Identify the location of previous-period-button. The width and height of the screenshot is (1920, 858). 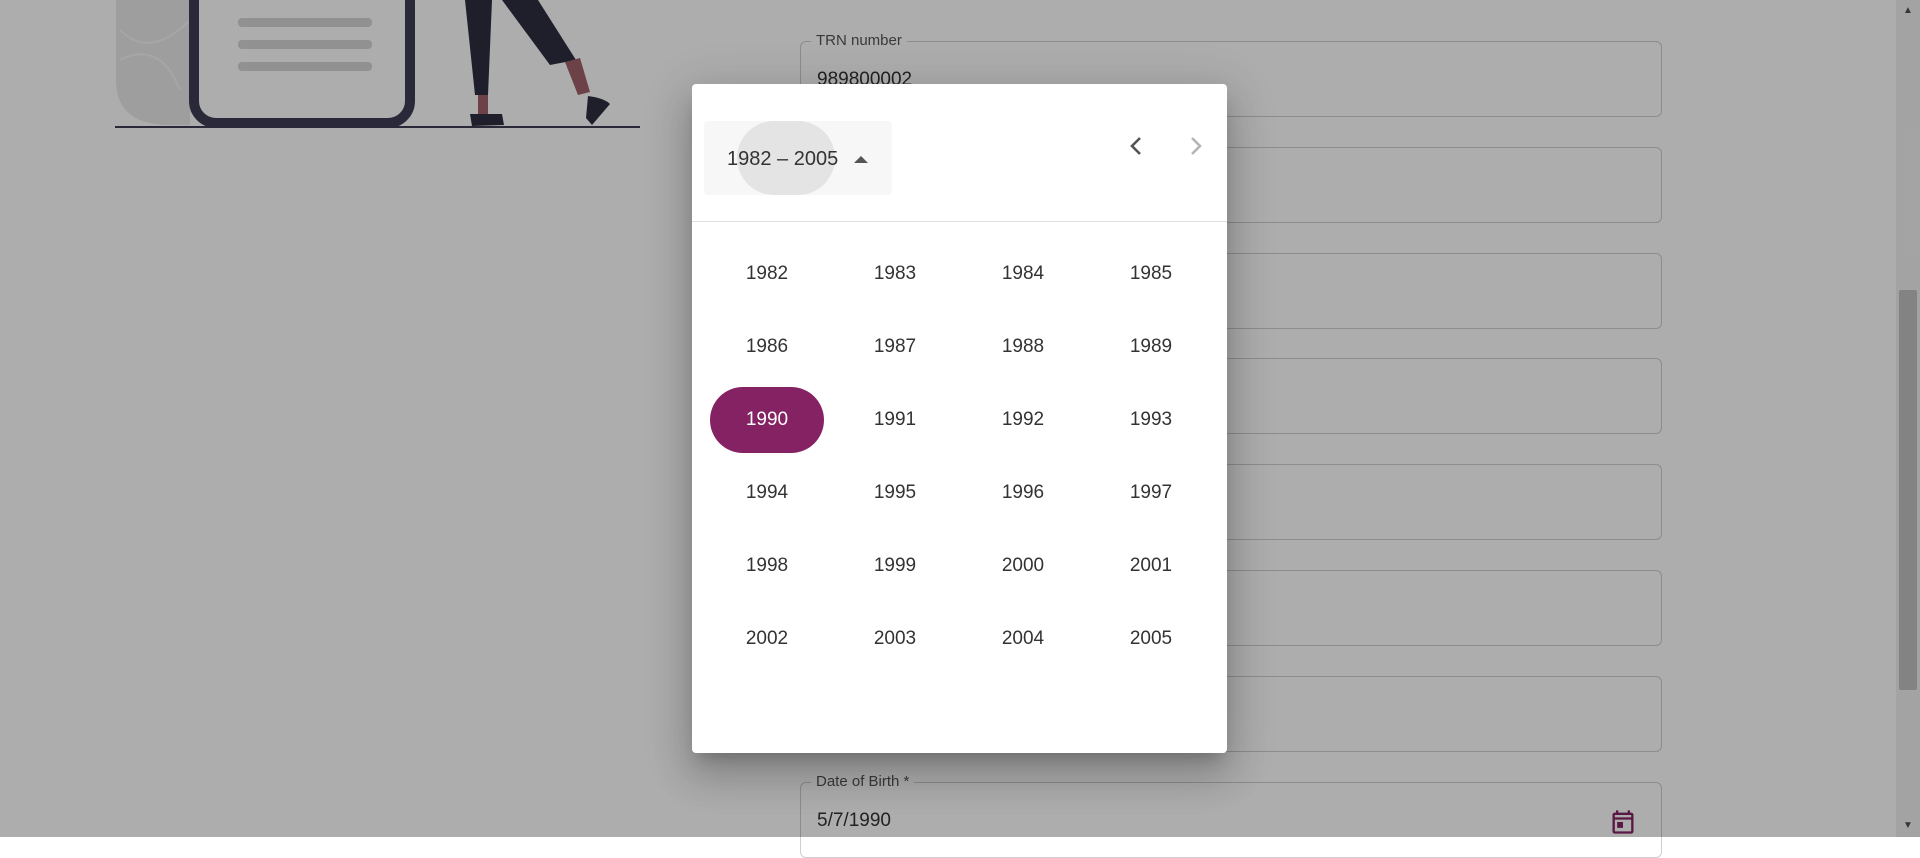
(1136, 146).